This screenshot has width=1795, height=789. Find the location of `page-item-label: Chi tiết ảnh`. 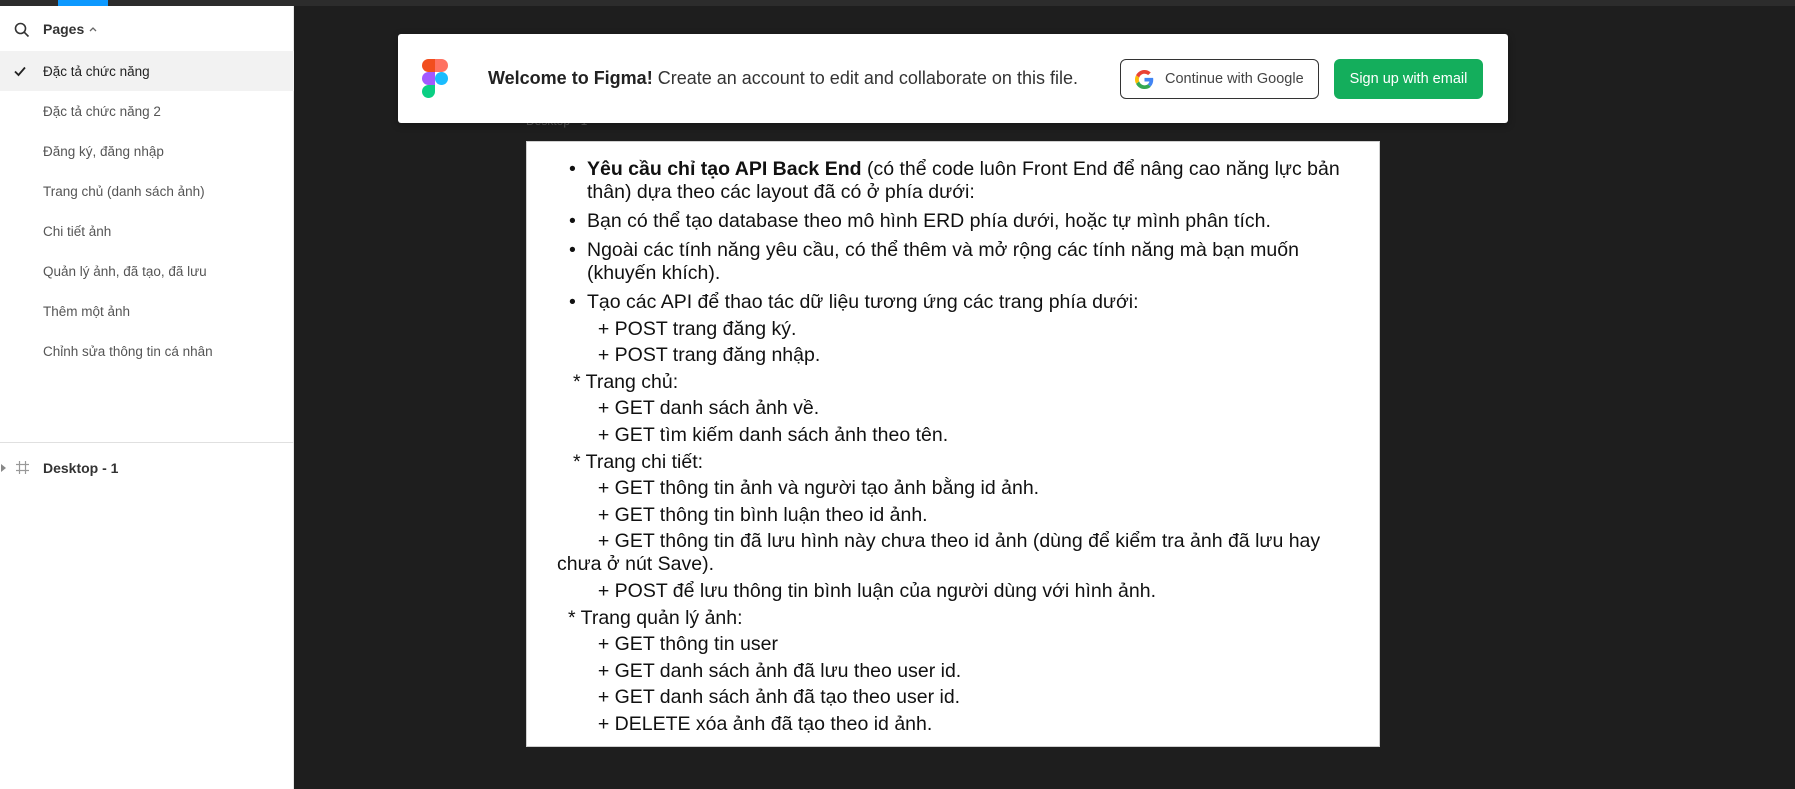

page-item-label: Chi tiết ảnh is located at coordinates (77, 231).